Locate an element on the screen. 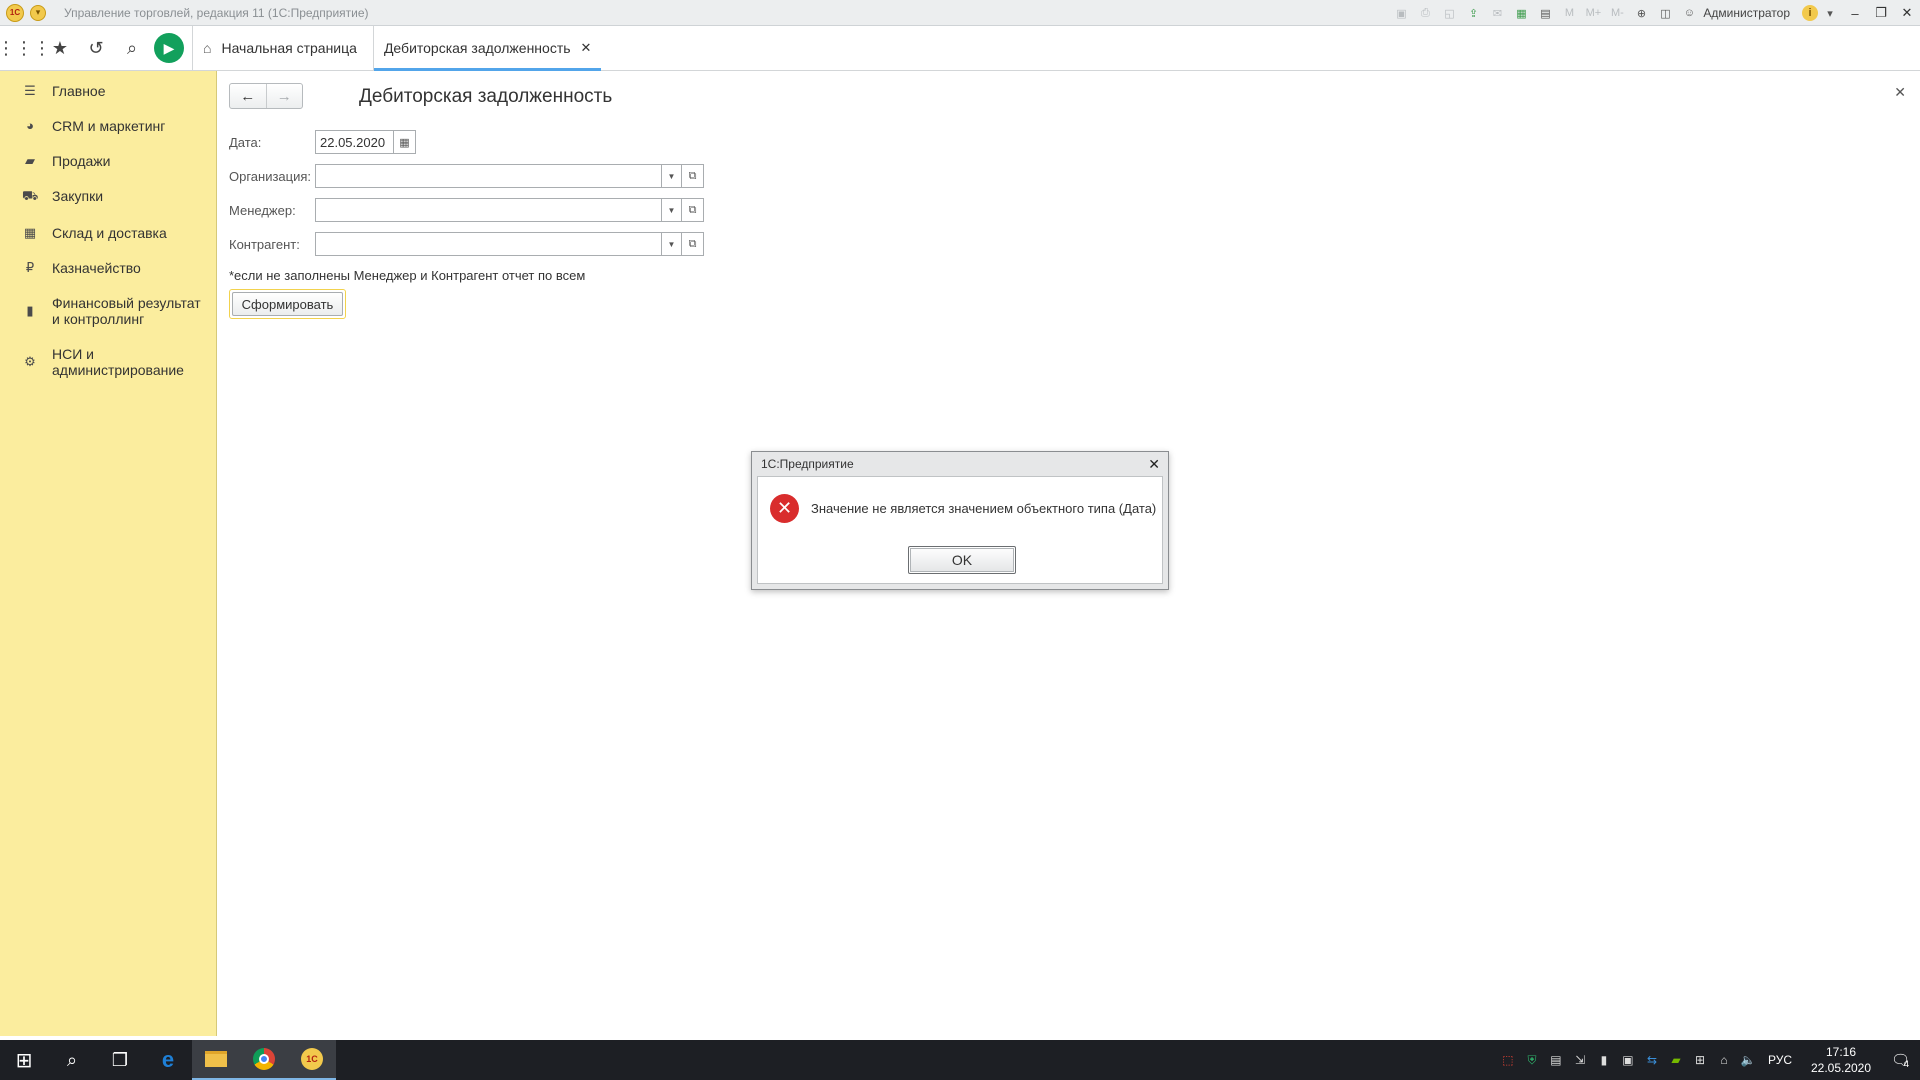  windows-start-icon: ⊞ is located at coordinates (24, 1060).